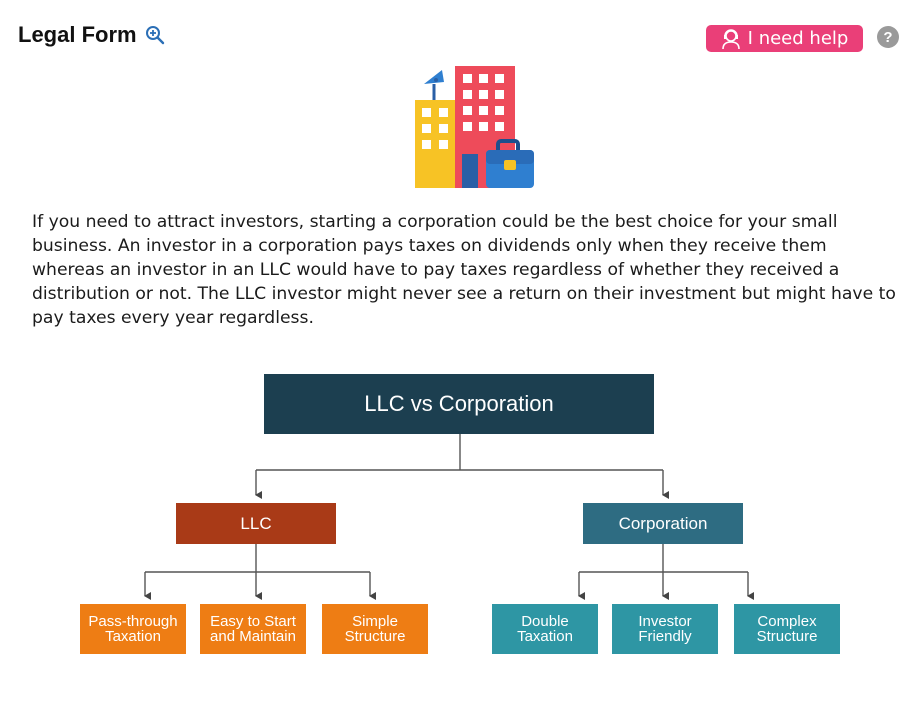  I want to click on diagram-root-box: LLC vs Corporation, so click(459, 404).